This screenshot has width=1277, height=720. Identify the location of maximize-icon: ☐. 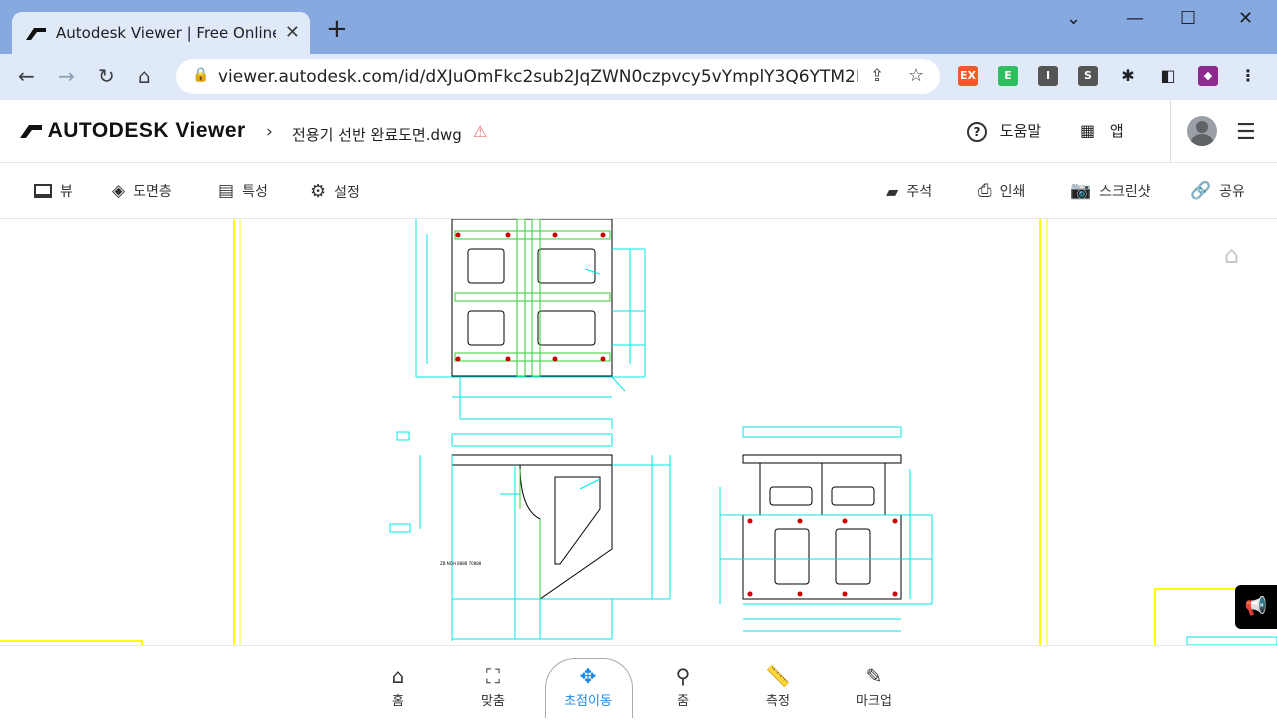
(1188, 18).